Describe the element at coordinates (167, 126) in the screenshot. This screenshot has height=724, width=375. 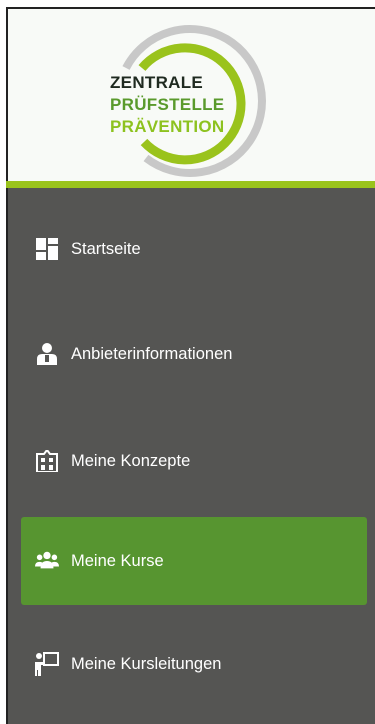
I see `logo-line-3: PRÄVENTION` at that location.